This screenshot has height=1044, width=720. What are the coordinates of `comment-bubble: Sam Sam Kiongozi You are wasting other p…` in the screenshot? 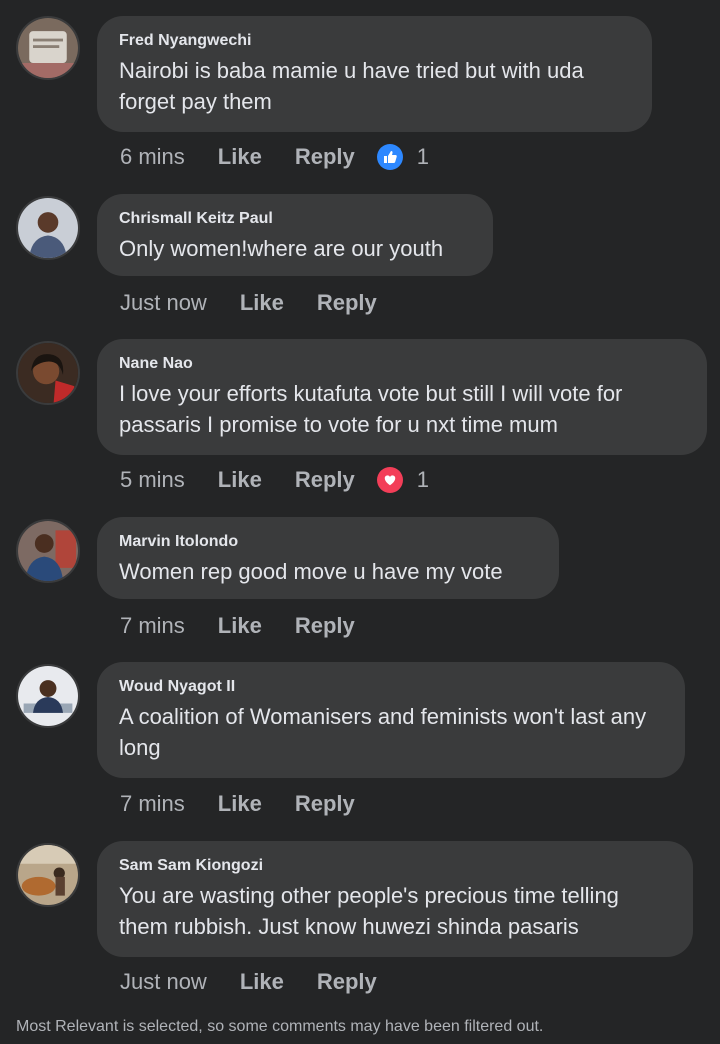 It's located at (395, 899).